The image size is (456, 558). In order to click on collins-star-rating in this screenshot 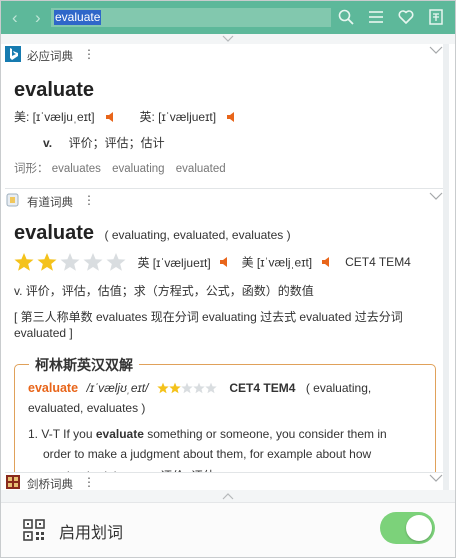, I will do `click(187, 387)`.